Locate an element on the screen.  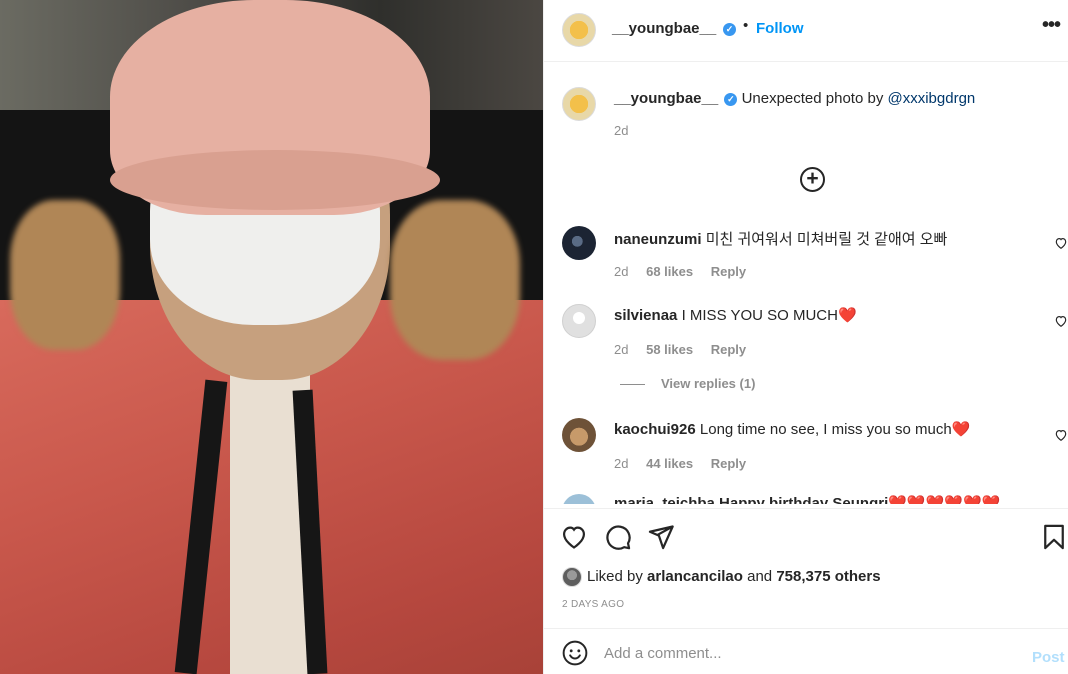
comment-likes: 44 likes is located at coordinates (669, 463).